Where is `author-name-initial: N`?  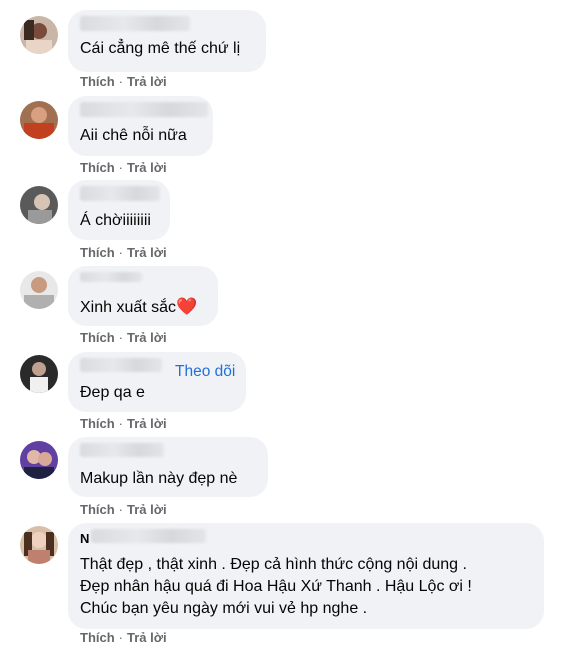
author-name-initial: N is located at coordinates (84, 538).